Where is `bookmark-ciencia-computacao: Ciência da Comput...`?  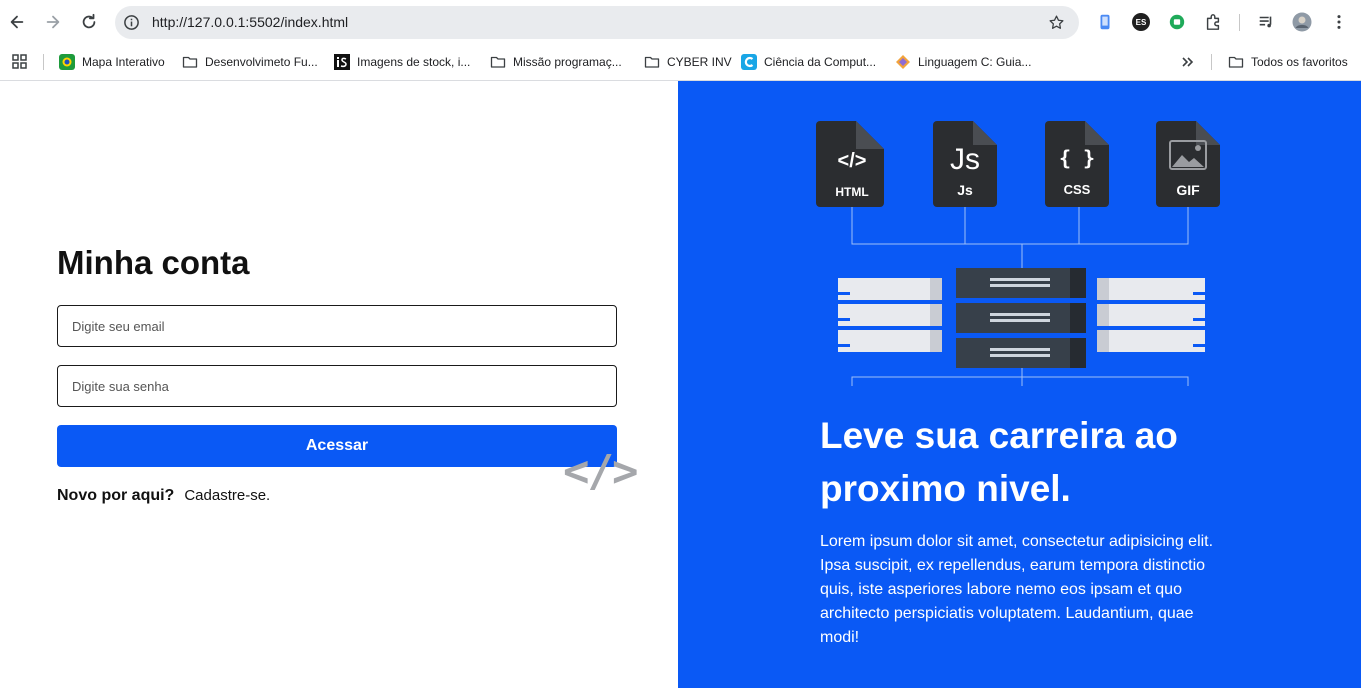
bookmark-ciencia-computacao: Ciência da Comput... is located at coordinates (808, 62).